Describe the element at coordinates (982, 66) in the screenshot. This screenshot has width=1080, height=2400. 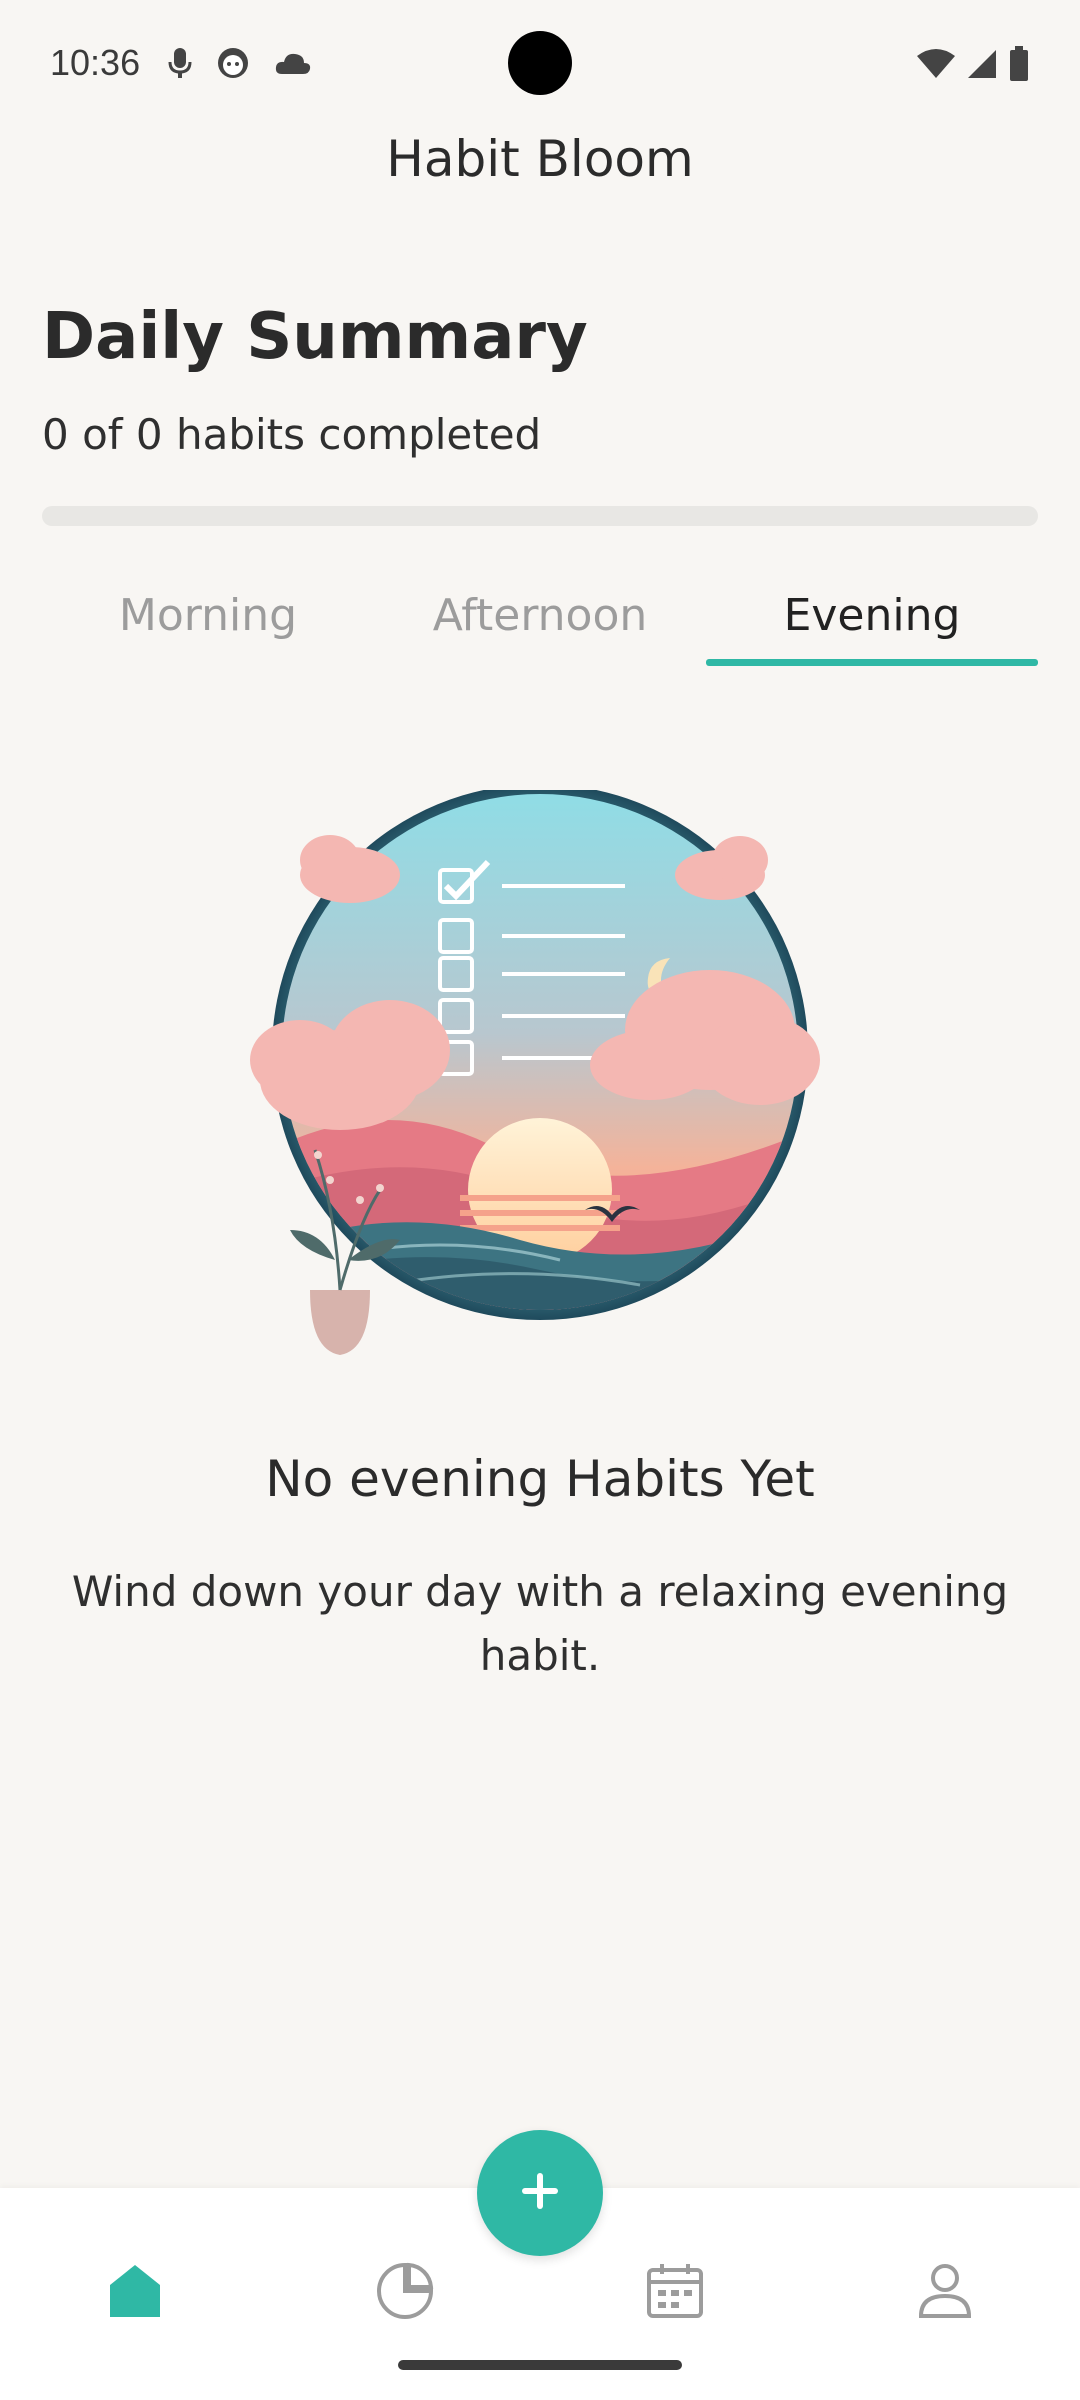
I see `cell-signal-icon` at that location.